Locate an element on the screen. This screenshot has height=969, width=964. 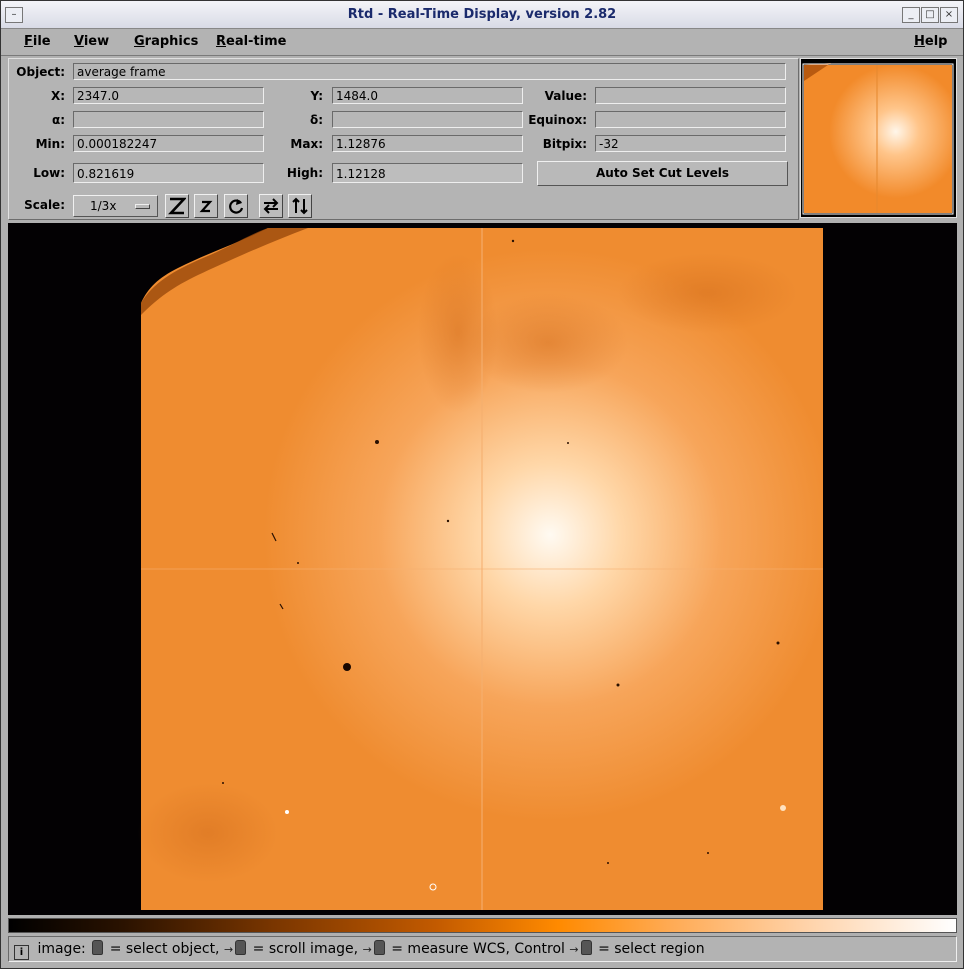
min-field: 0.000182247 is located at coordinates (168, 143).